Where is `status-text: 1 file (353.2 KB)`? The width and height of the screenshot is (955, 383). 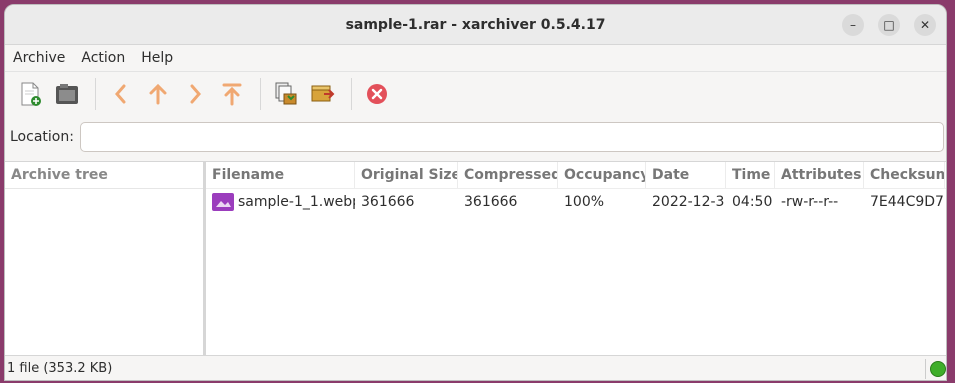
status-text: 1 file (353.2 KB) is located at coordinates (465, 368).